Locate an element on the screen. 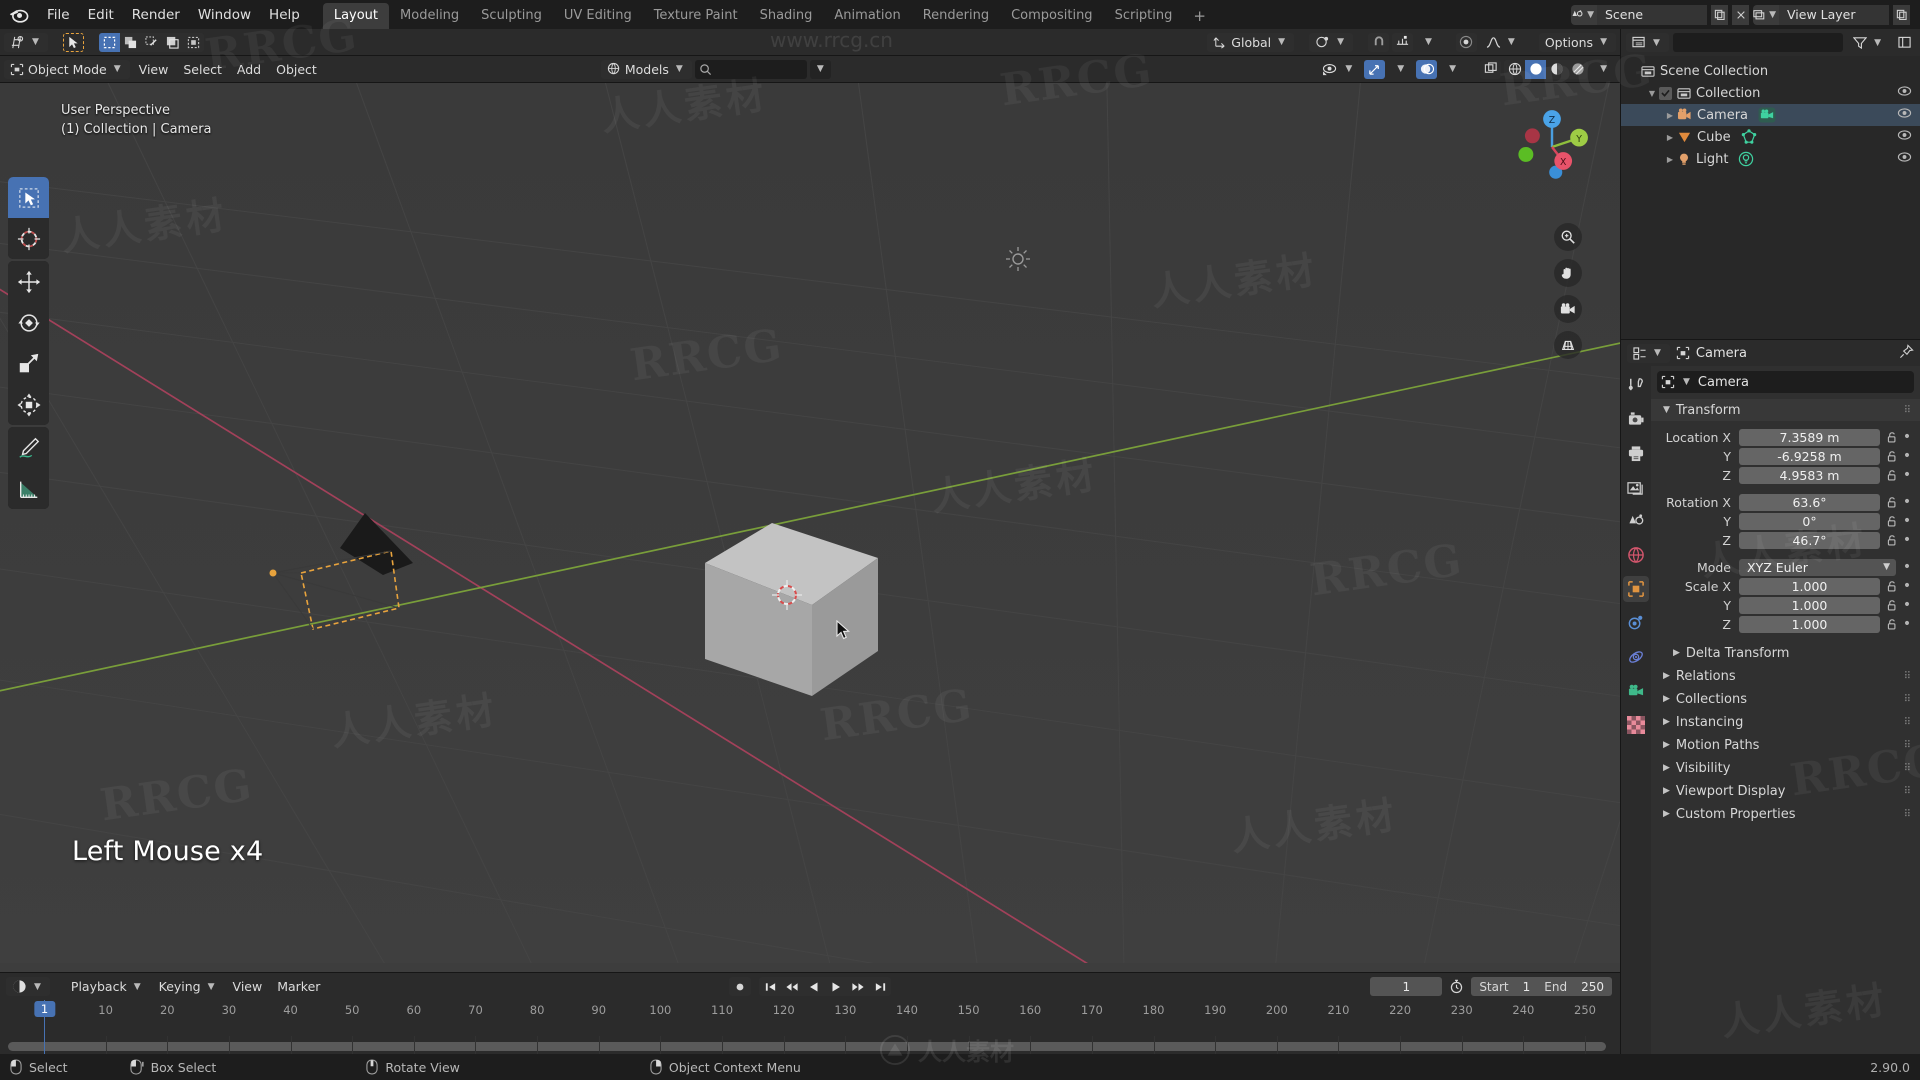 The image size is (1920, 1080). extend-select-icon is located at coordinates (130, 42).